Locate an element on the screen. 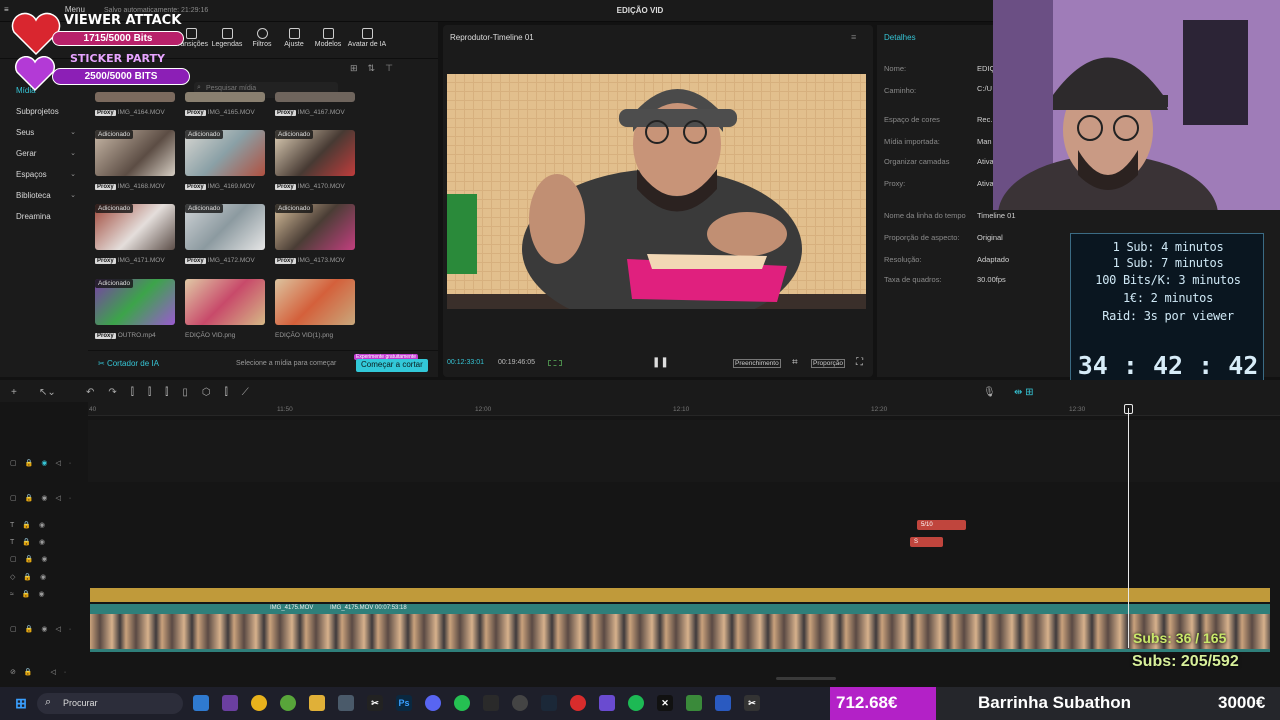  media-thumb-label: Proxy IMG_4167.MOV is located at coordinates (310, 112).